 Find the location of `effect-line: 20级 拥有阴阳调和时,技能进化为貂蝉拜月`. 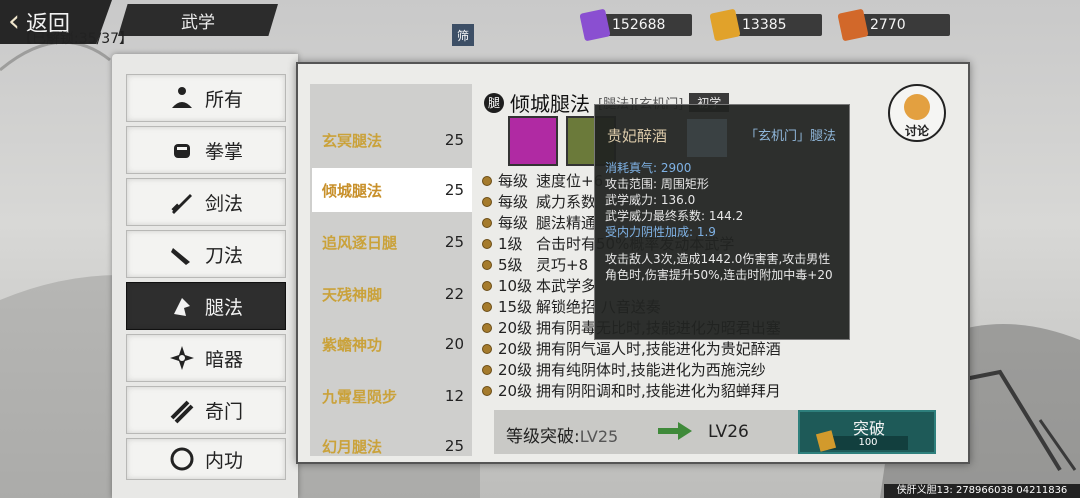

effect-line: 20级 拥有阴阳调和时,技能进化为貂蝉拜月 is located at coordinates (631, 390).